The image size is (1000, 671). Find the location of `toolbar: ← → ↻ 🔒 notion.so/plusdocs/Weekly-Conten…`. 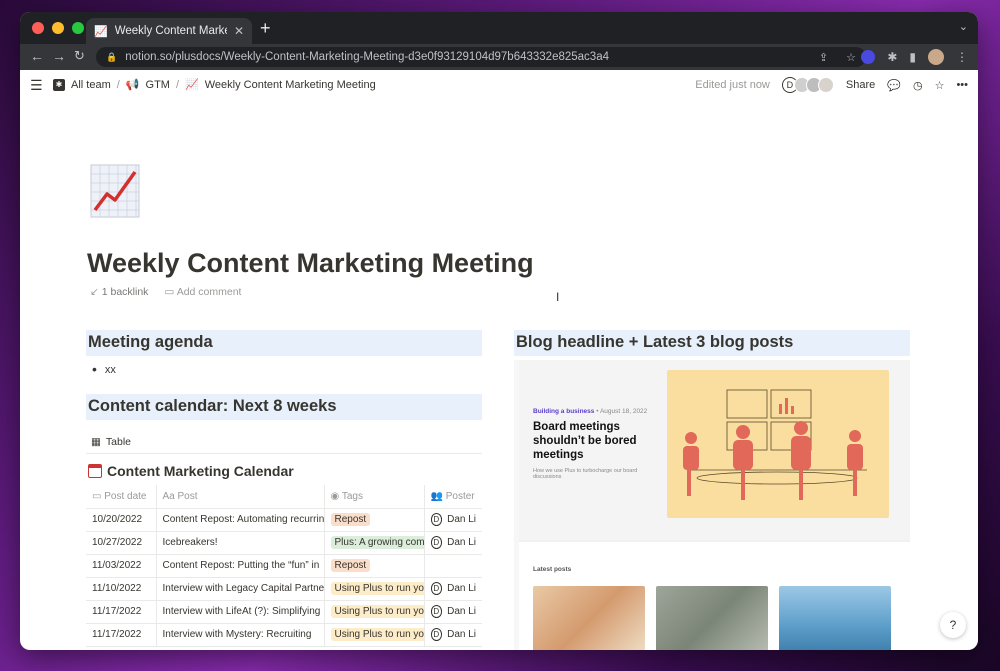

toolbar: ← → ↻ 🔒 notion.so/plusdocs/Weekly-Conten… is located at coordinates (499, 57).